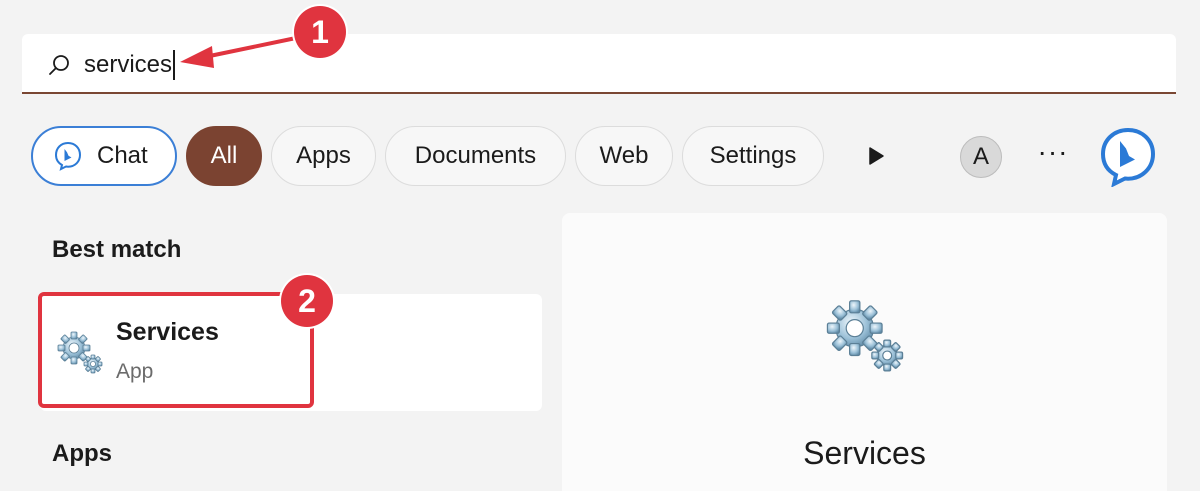  What do you see at coordinates (117, 249) in the screenshot?
I see `best-match-heading: Best match` at bounding box center [117, 249].